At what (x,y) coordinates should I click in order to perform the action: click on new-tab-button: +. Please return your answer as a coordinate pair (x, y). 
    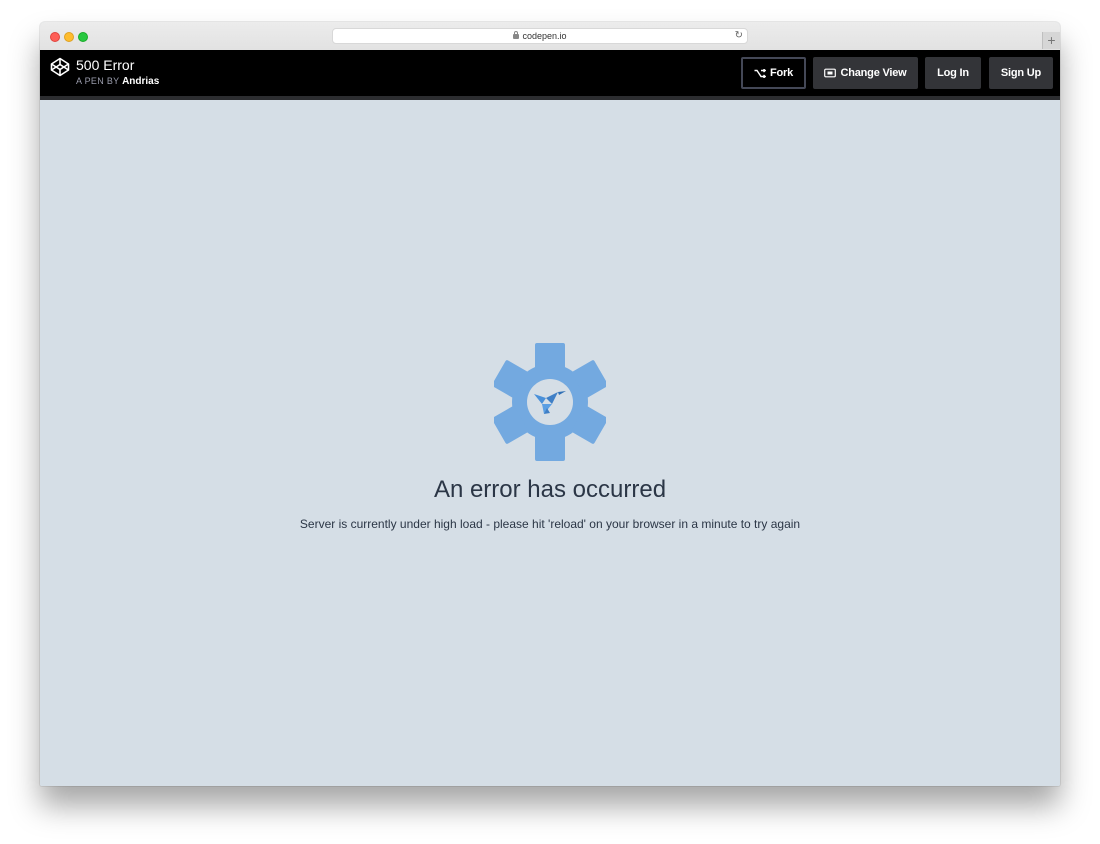
    Looking at the image, I should click on (1051, 40).